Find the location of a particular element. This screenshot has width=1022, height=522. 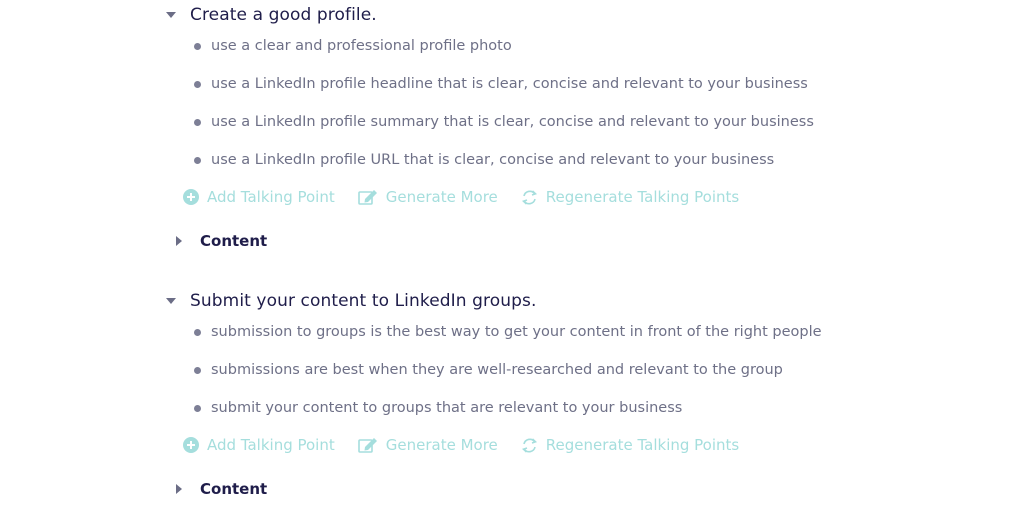

section-heading: Create a good profile. is located at coordinates (283, 15).